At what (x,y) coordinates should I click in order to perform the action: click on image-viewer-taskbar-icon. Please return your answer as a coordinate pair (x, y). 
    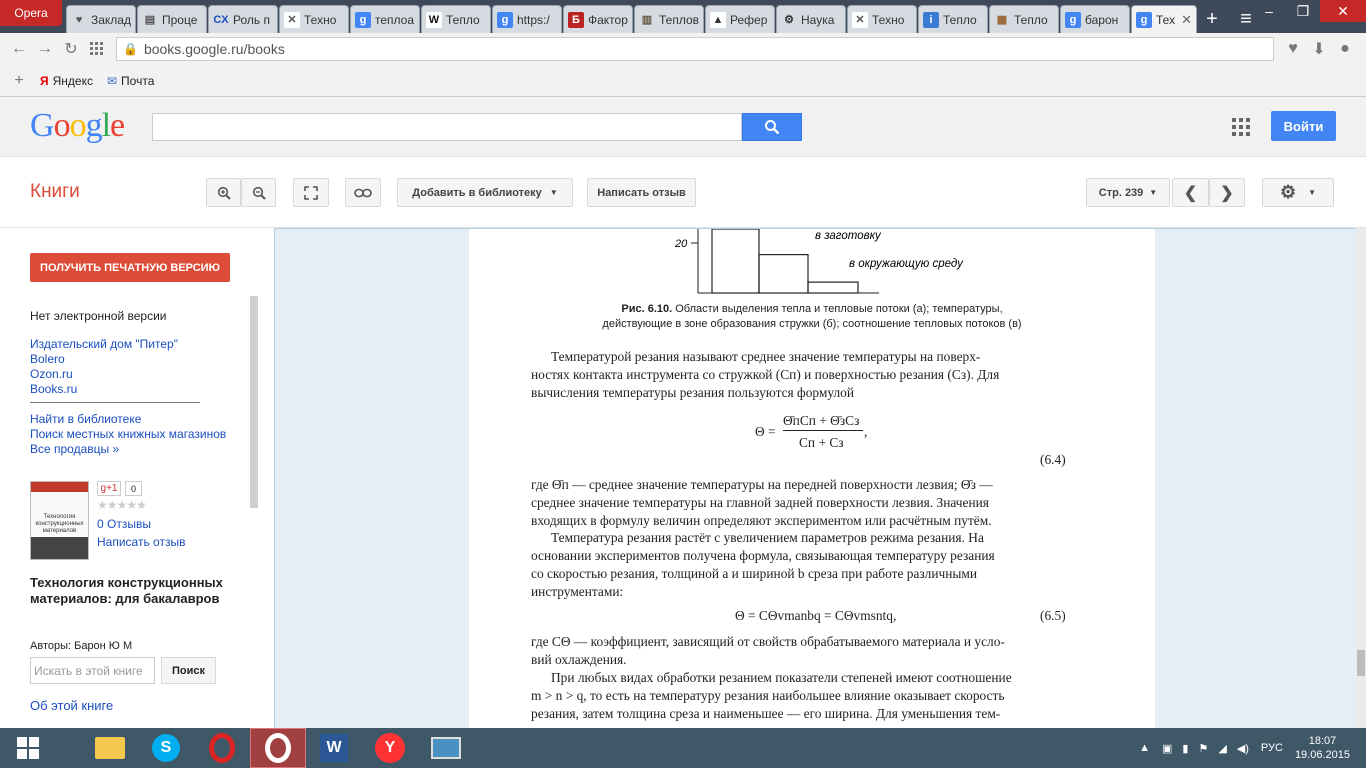
    Looking at the image, I should click on (446, 748).